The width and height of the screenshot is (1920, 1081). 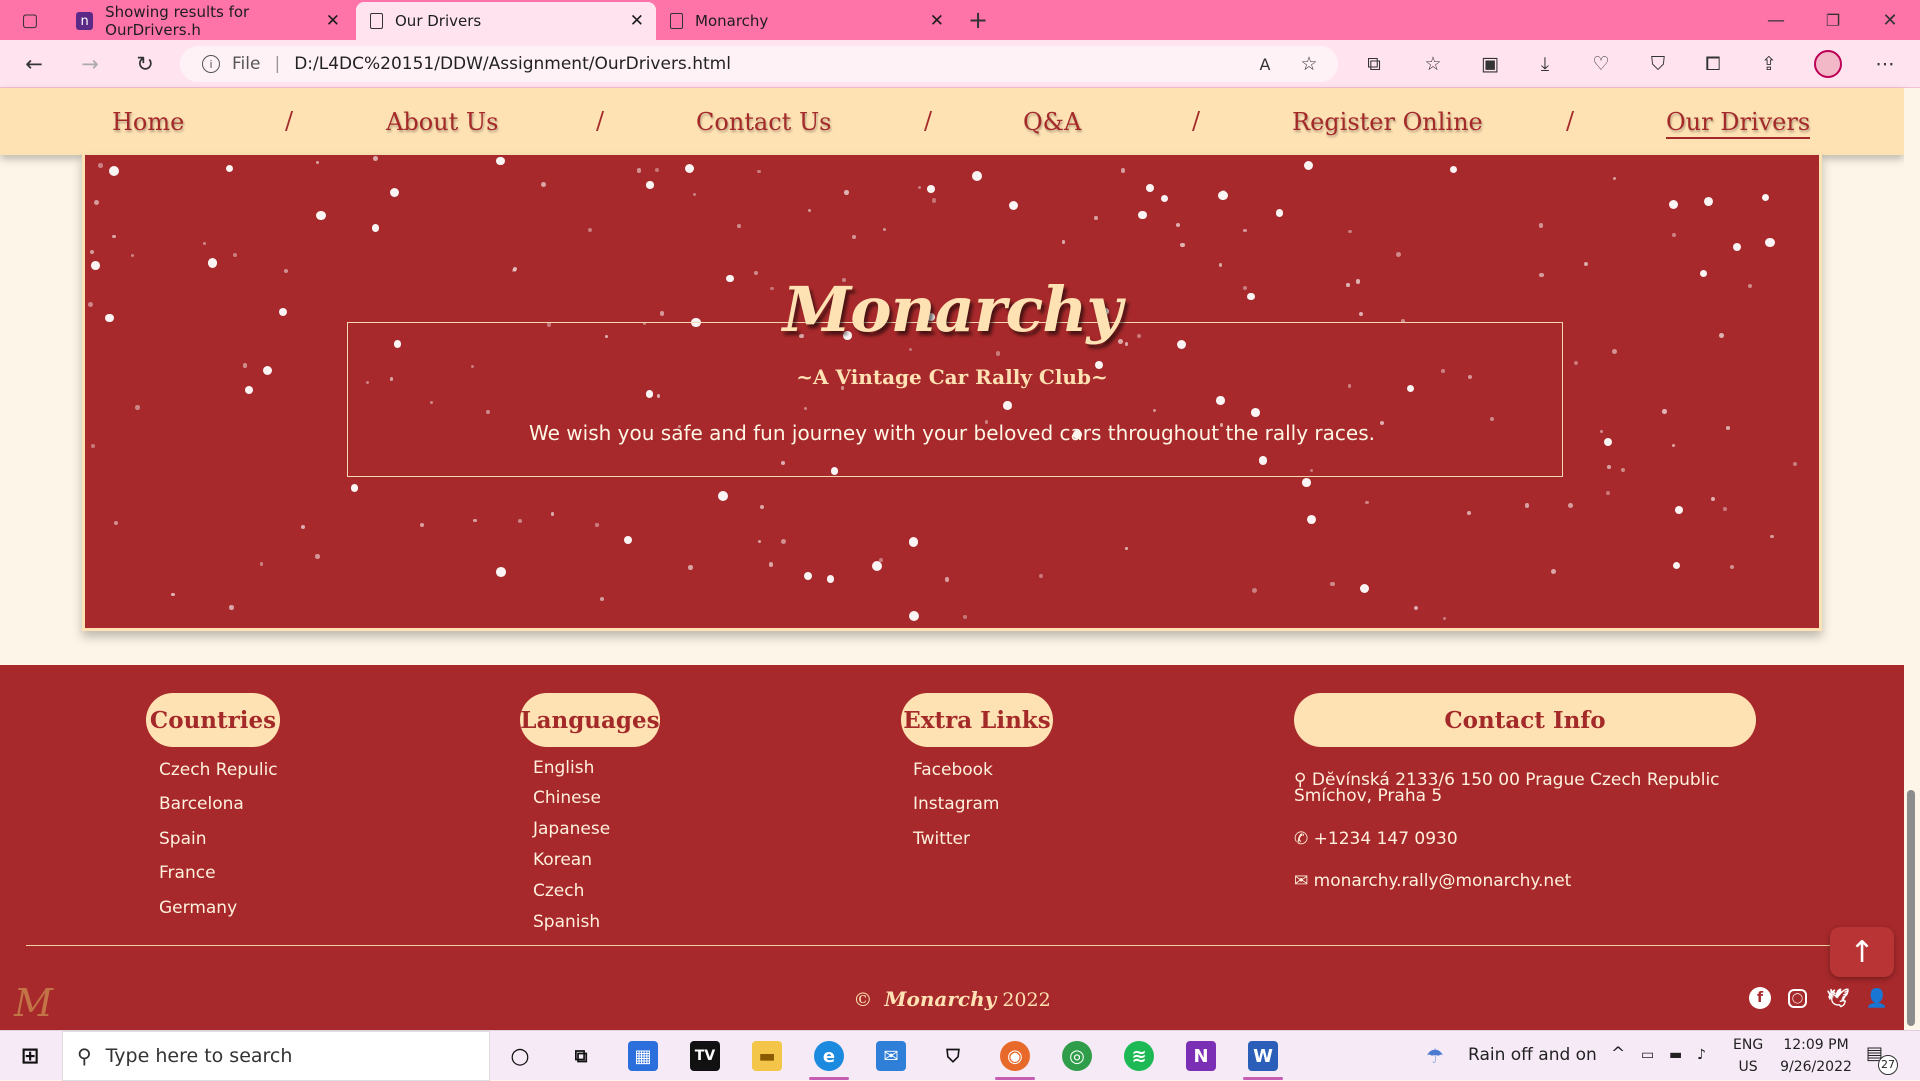 I want to click on file-explorer-icon: ▬, so click(x=767, y=1056).